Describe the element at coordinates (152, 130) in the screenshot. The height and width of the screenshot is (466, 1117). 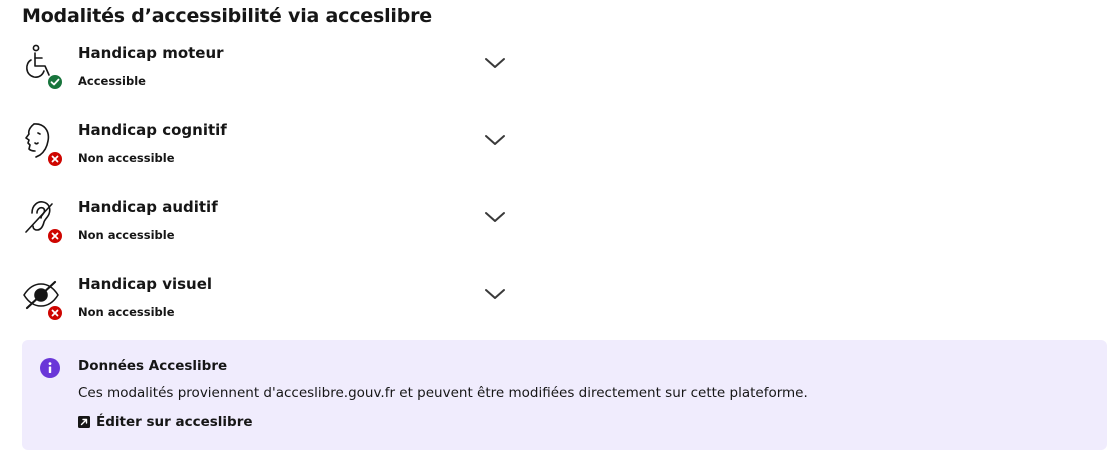
I see `item-label: Handicap cognitif` at that location.